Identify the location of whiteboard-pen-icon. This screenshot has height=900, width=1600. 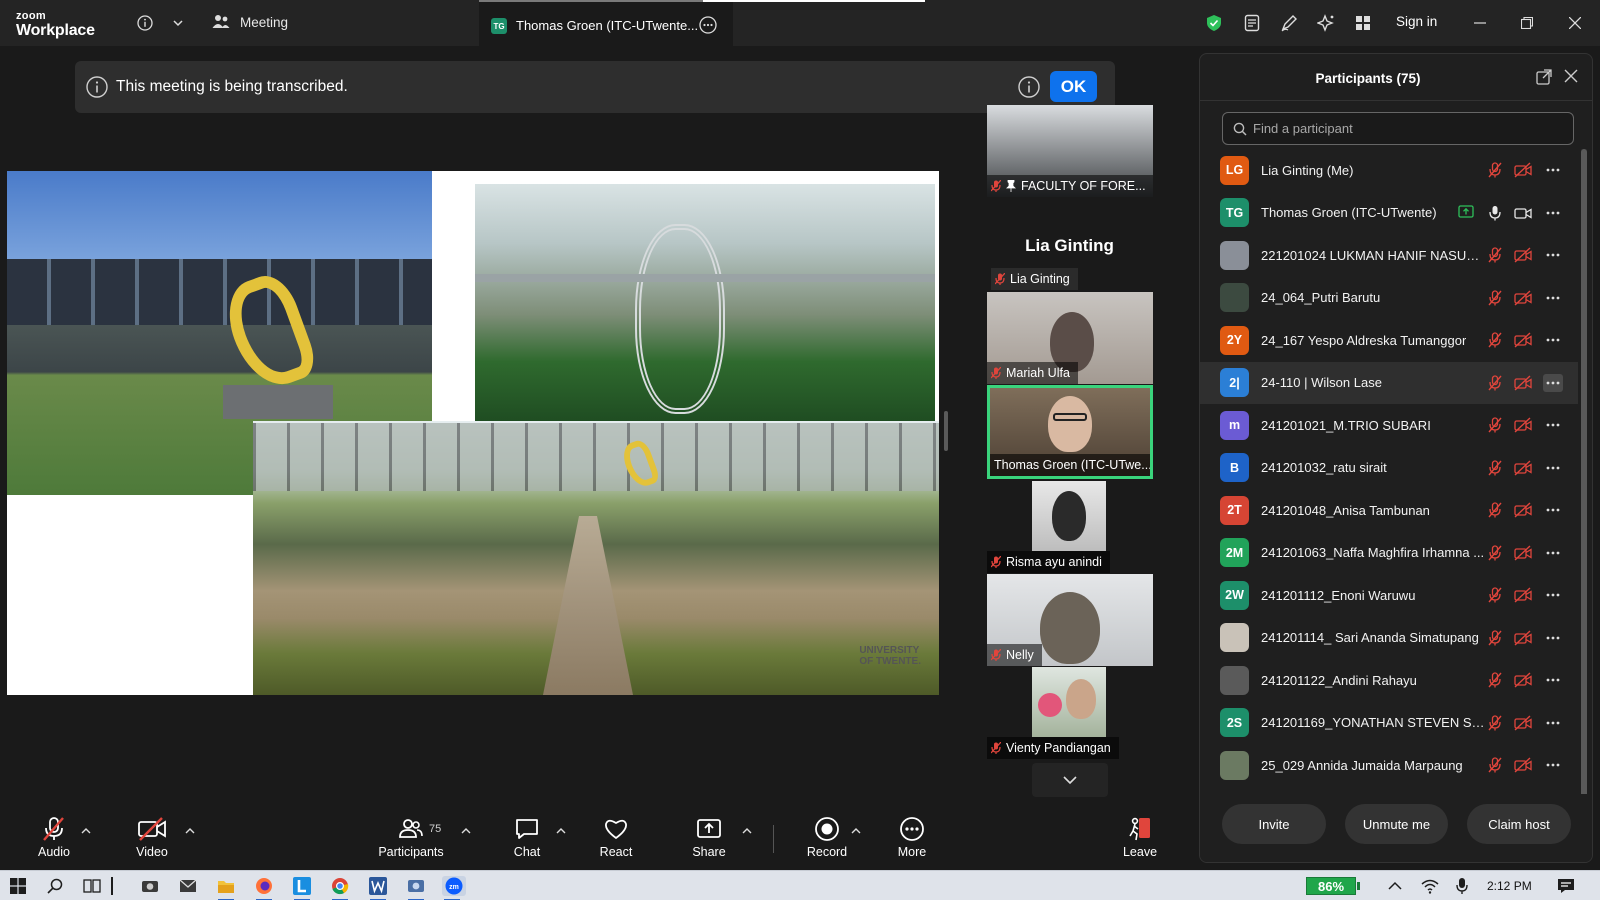
(1289, 23).